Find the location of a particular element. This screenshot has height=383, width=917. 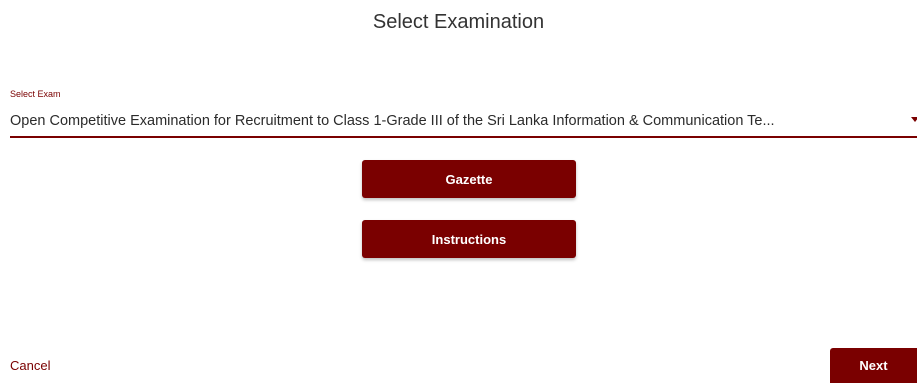

instructions-button: Instructions is located at coordinates (469, 239).